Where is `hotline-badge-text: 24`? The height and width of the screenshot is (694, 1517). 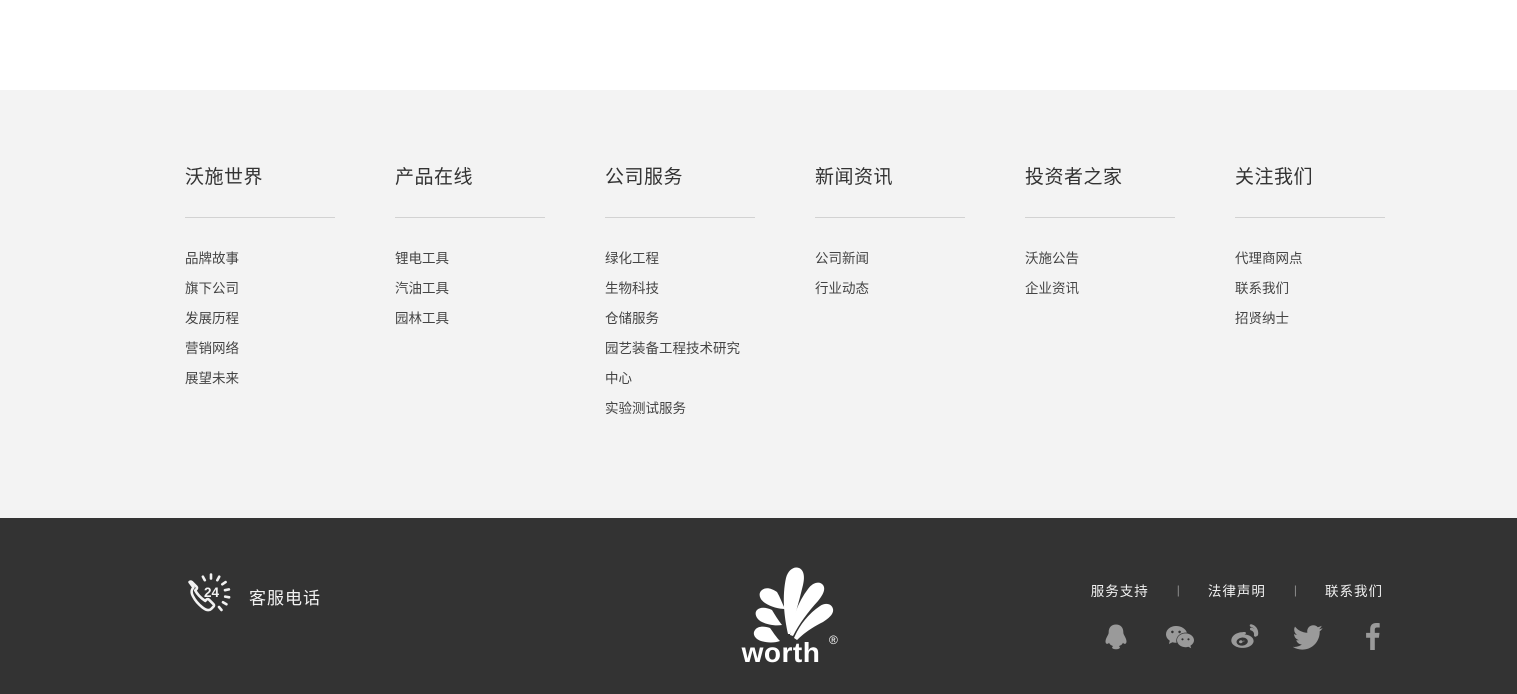
hotline-badge-text: 24 is located at coordinates (212, 592).